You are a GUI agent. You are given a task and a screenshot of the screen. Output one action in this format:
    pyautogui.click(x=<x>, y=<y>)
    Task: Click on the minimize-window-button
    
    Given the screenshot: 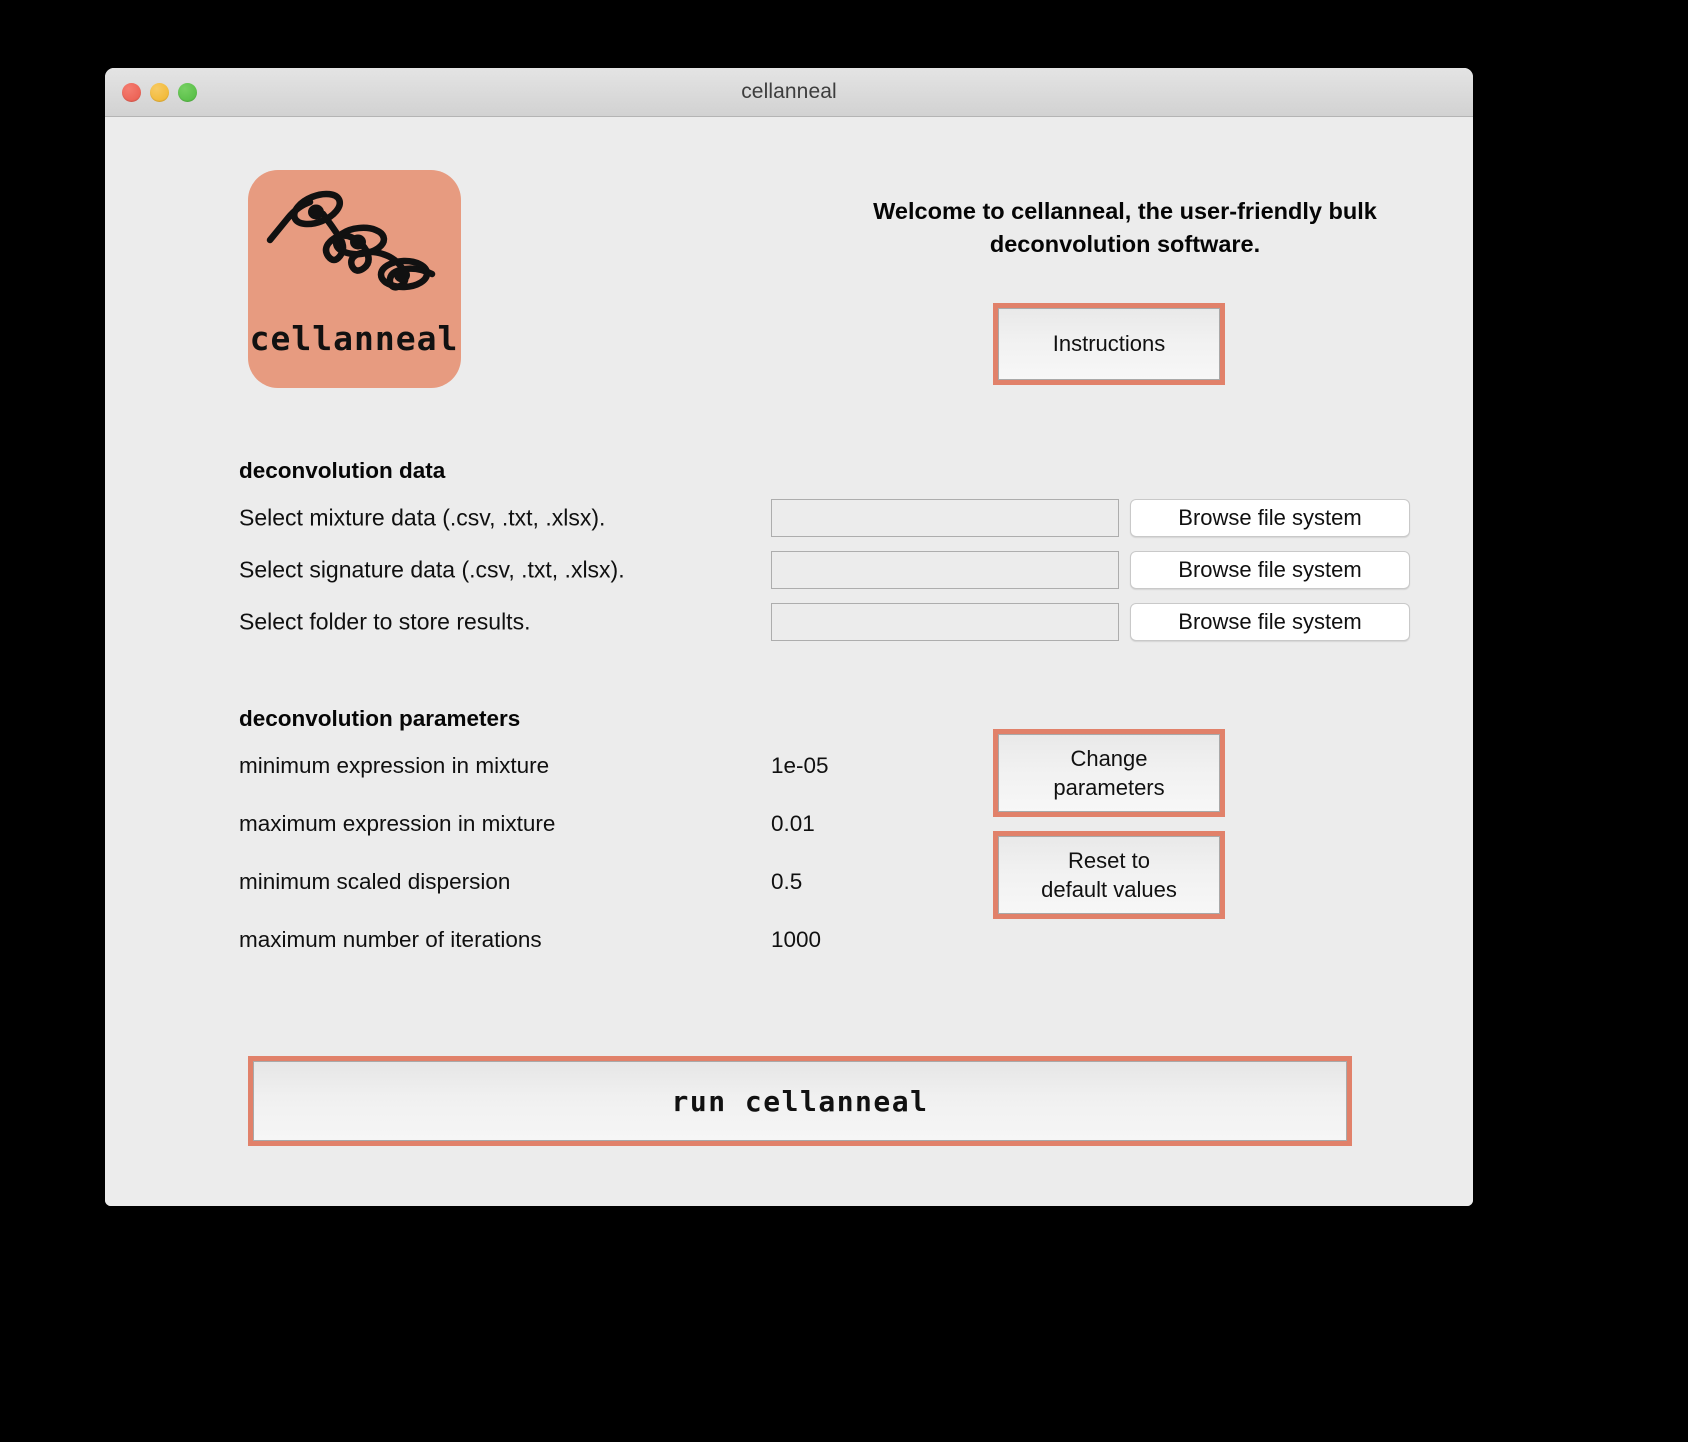 What is the action you would take?
    pyautogui.click(x=159, y=92)
    